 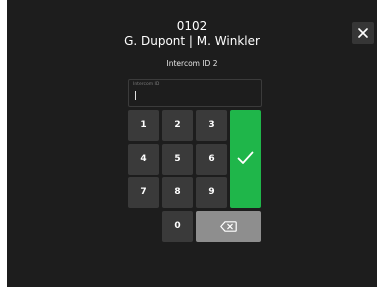 What do you see at coordinates (195, 93) in the screenshot?
I see `intercom-id-input: Intercom ID` at bounding box center [195, 93].